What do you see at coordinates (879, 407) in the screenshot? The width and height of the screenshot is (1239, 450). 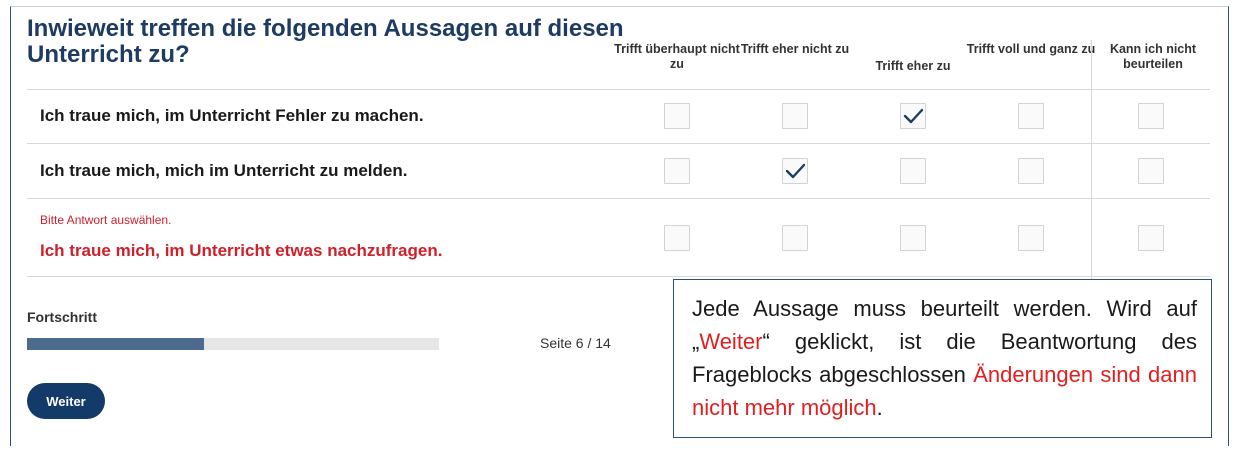 I see `annotation-text: .` at bounding box center [879, 407].